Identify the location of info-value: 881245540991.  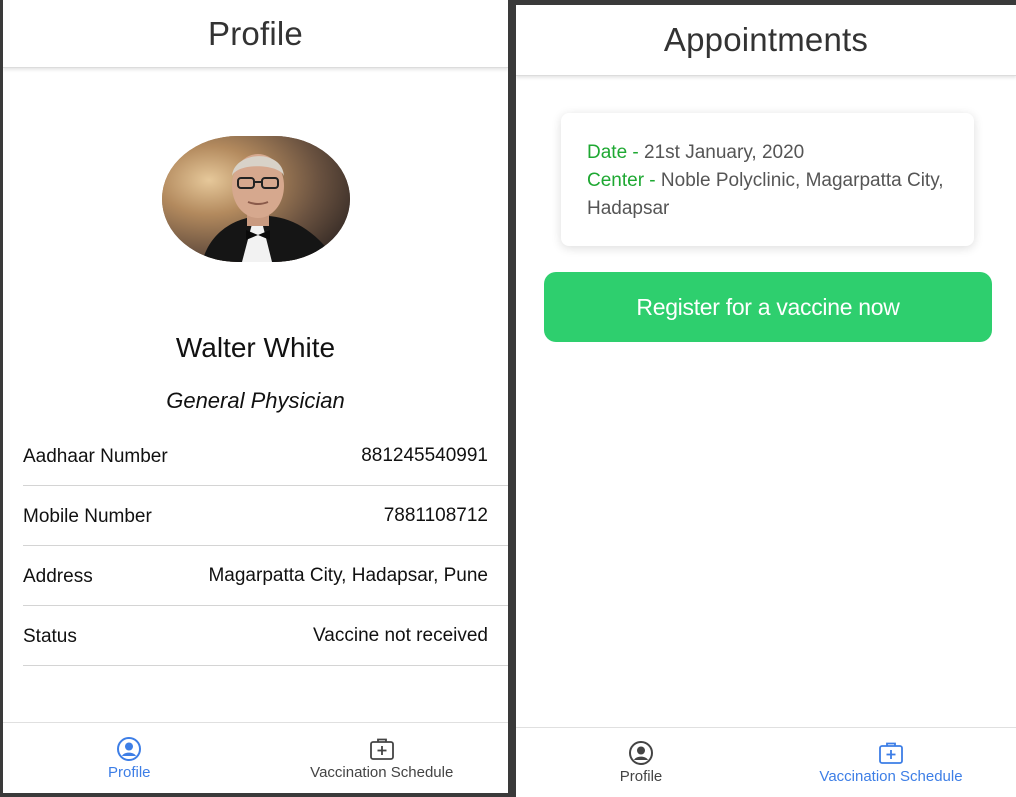
(424, 455).